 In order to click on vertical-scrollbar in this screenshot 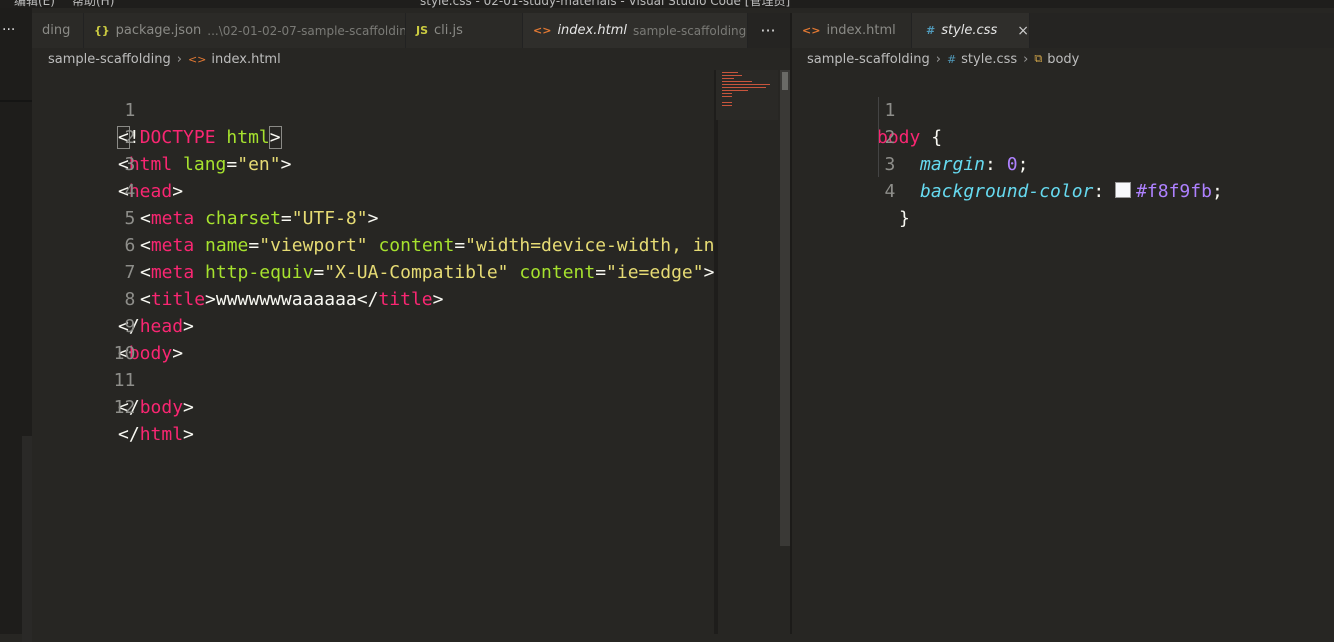, I will do `click(785, 308)`.